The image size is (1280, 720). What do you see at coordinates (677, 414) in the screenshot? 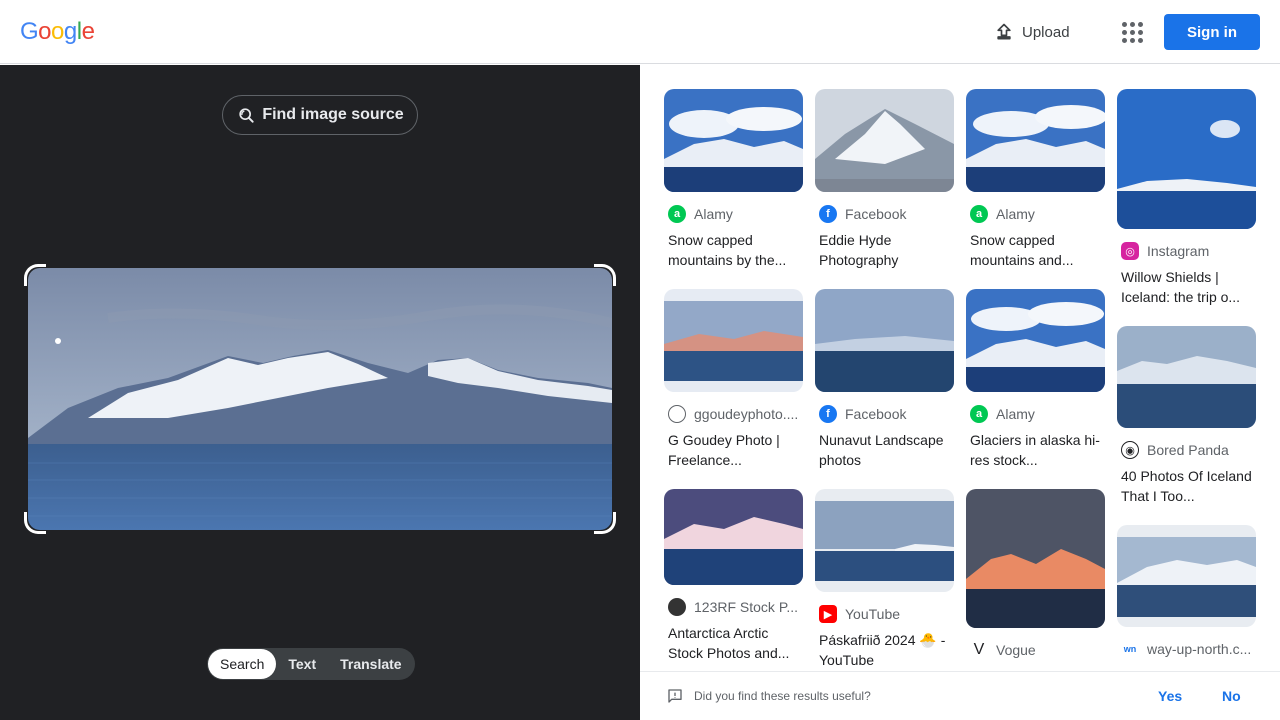
I see `globe-icon` at bounding box center [677, 414].